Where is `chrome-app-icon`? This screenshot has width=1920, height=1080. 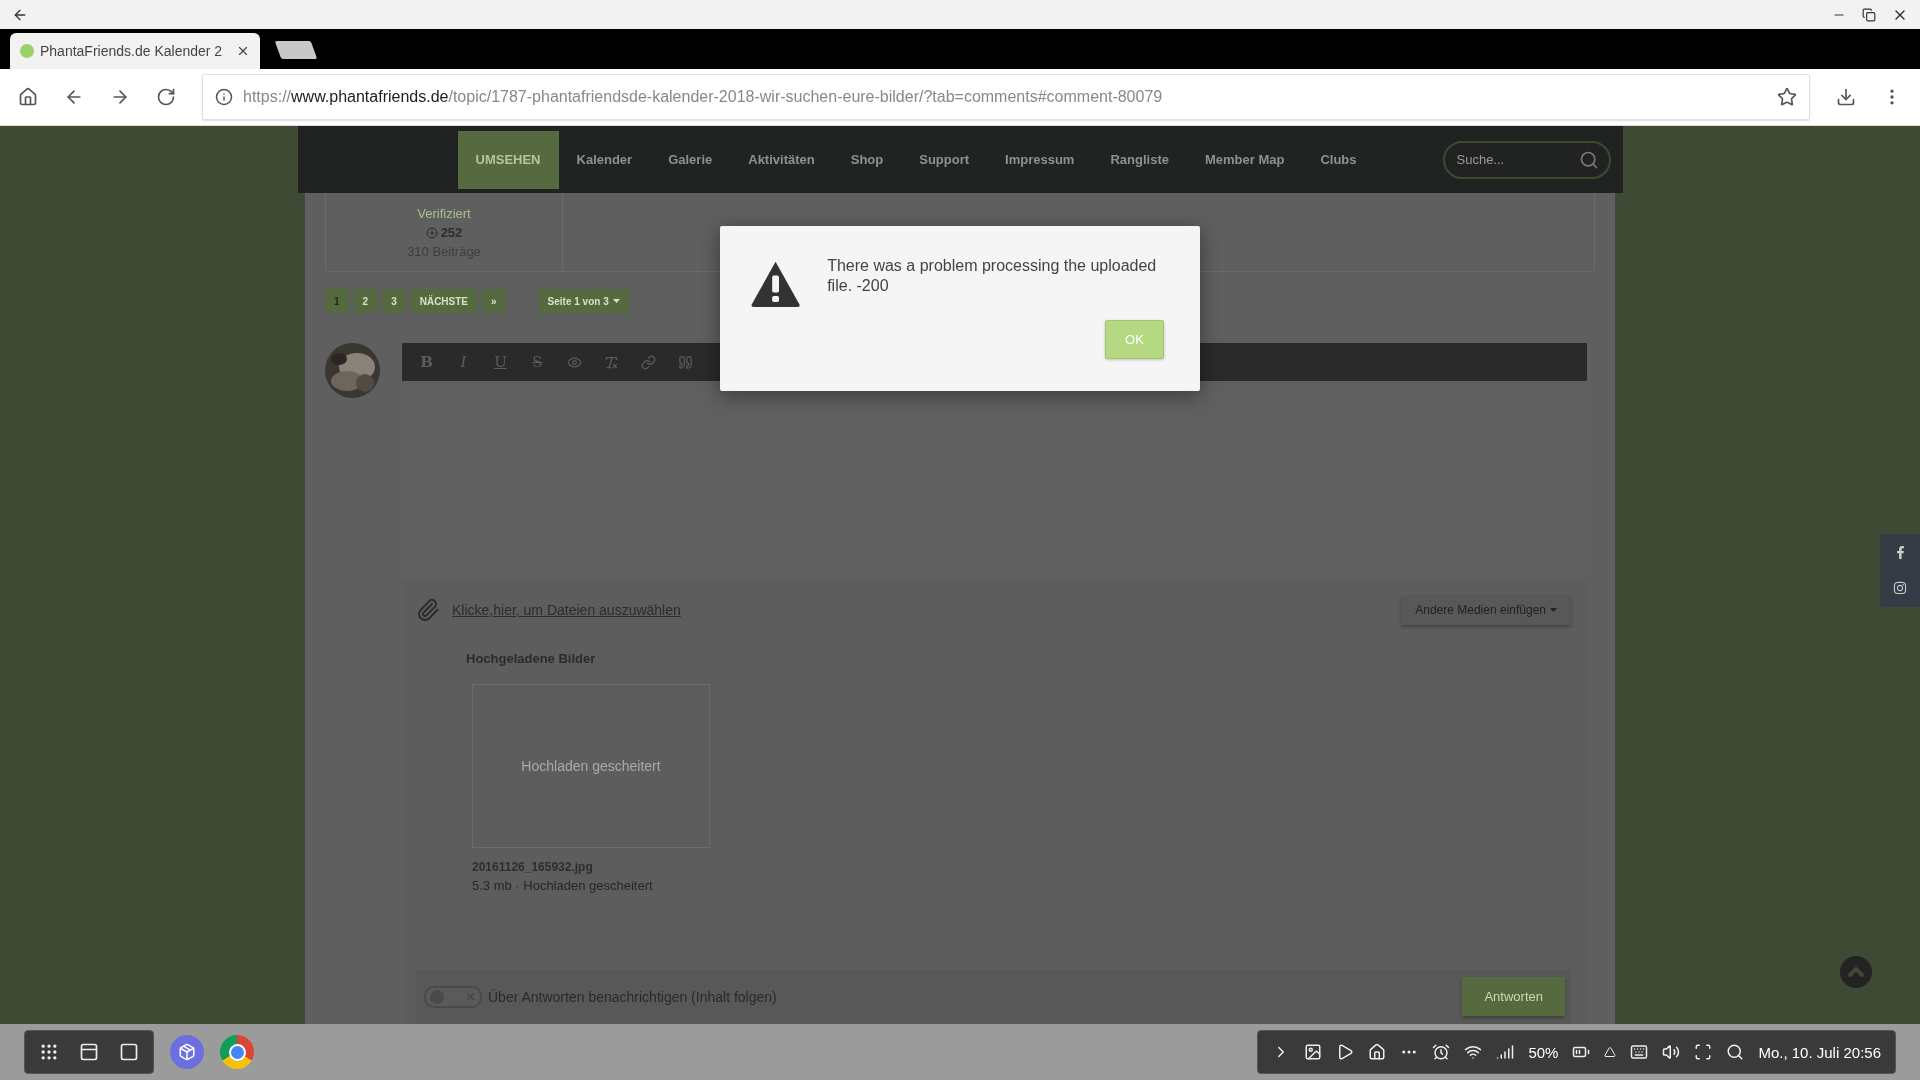
chrome-app-icon is located at coordinates (237, 1052).